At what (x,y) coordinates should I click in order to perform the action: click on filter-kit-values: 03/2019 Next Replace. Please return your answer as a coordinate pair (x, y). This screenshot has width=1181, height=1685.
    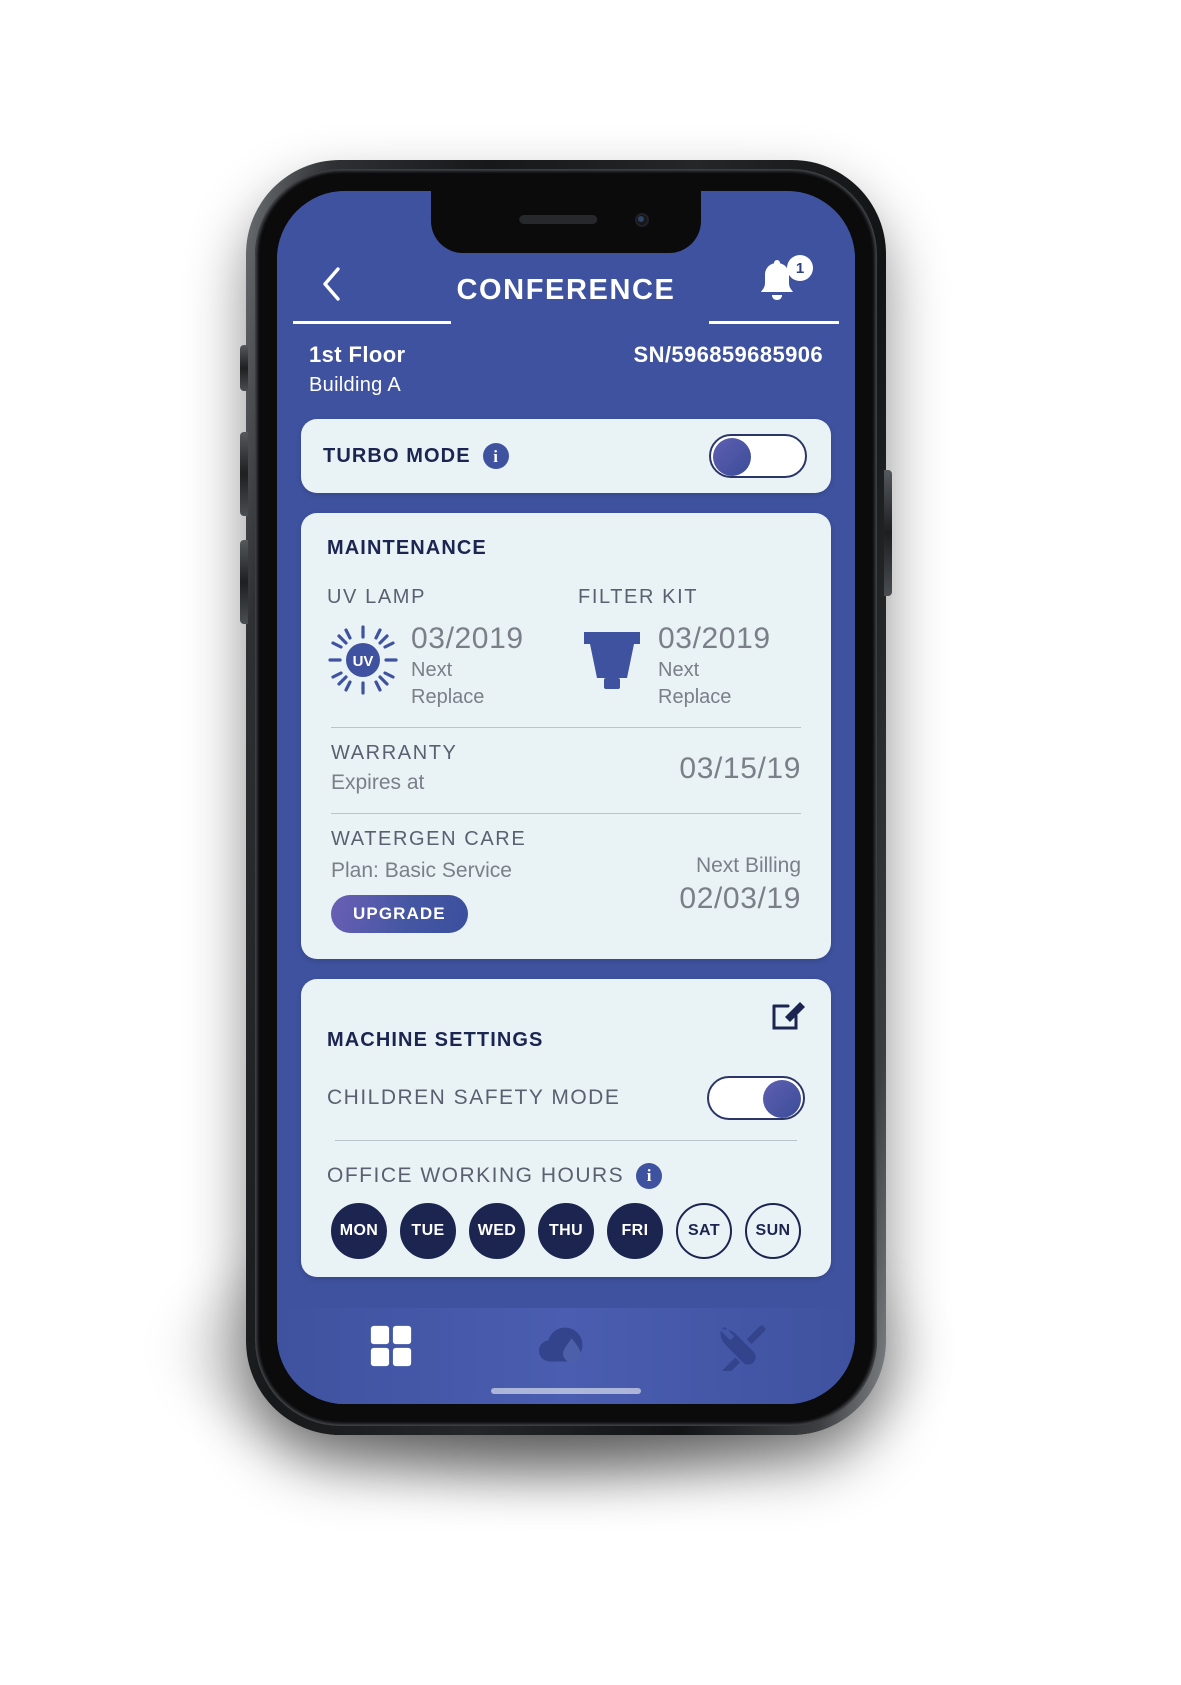
    Looking at the image, I should click on (714, 665).